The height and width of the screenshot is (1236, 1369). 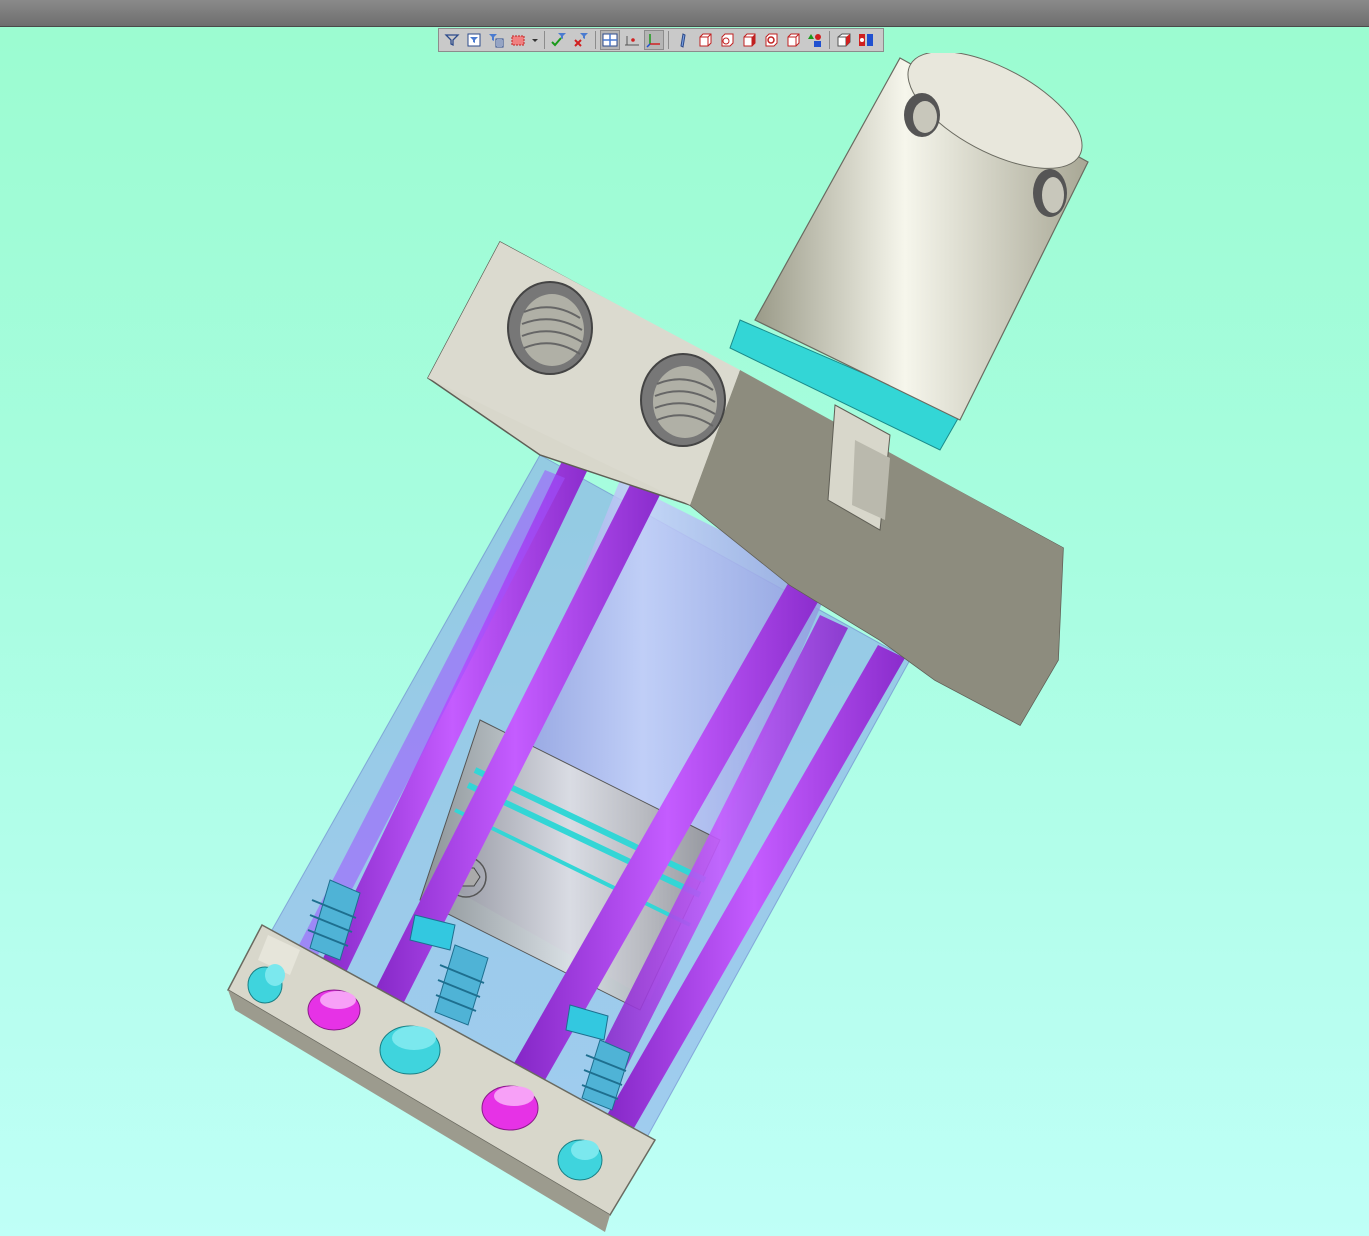 What do you see at coordinates (474, 40) in the screenshot?
I see `filter-window-icon` at bounding box center [474, 40].